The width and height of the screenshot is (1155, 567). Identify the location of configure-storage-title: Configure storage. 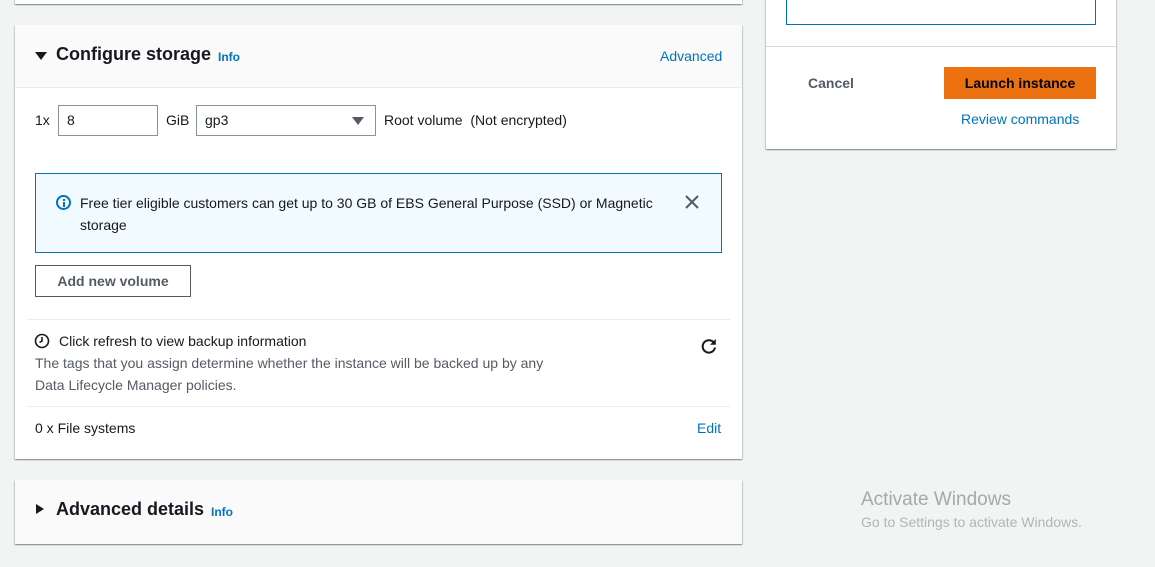
(134, 54).